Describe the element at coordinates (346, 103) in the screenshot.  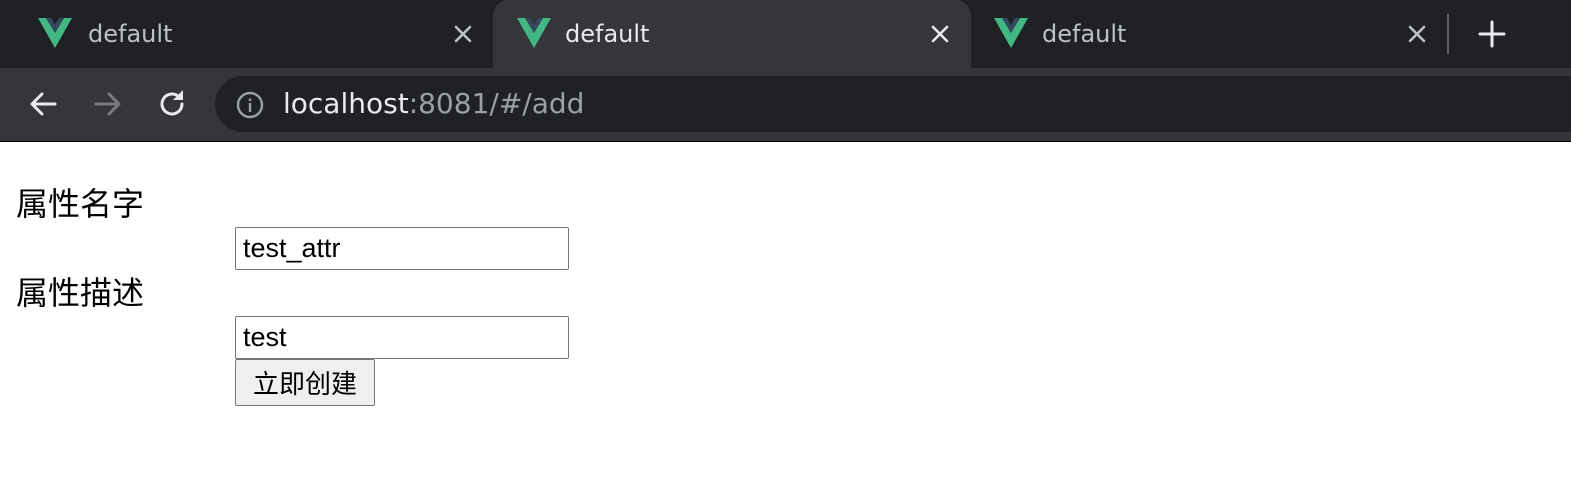
I see `url-host: localhost` at that location.